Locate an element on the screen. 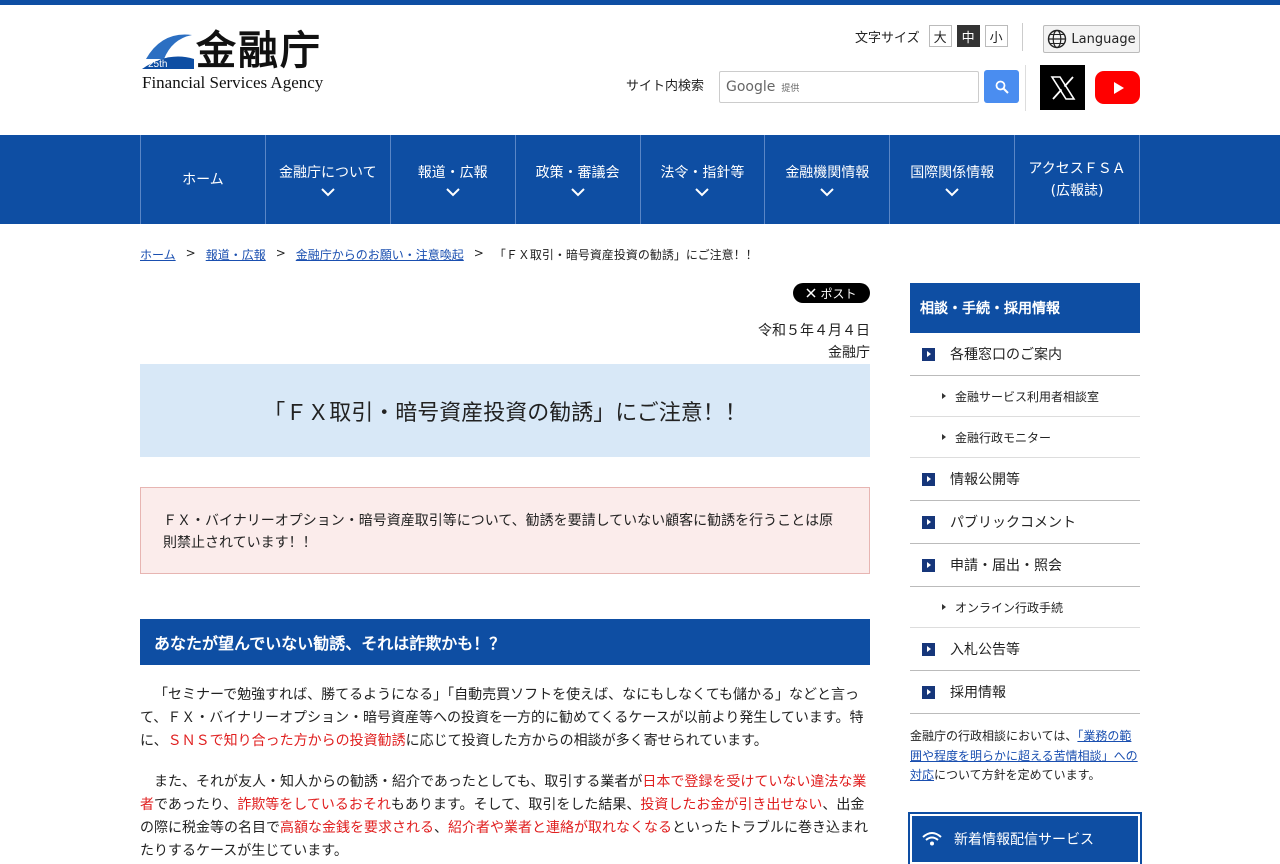  nav-institutions: 金融機関情報 is located at coordinates (828, 179).